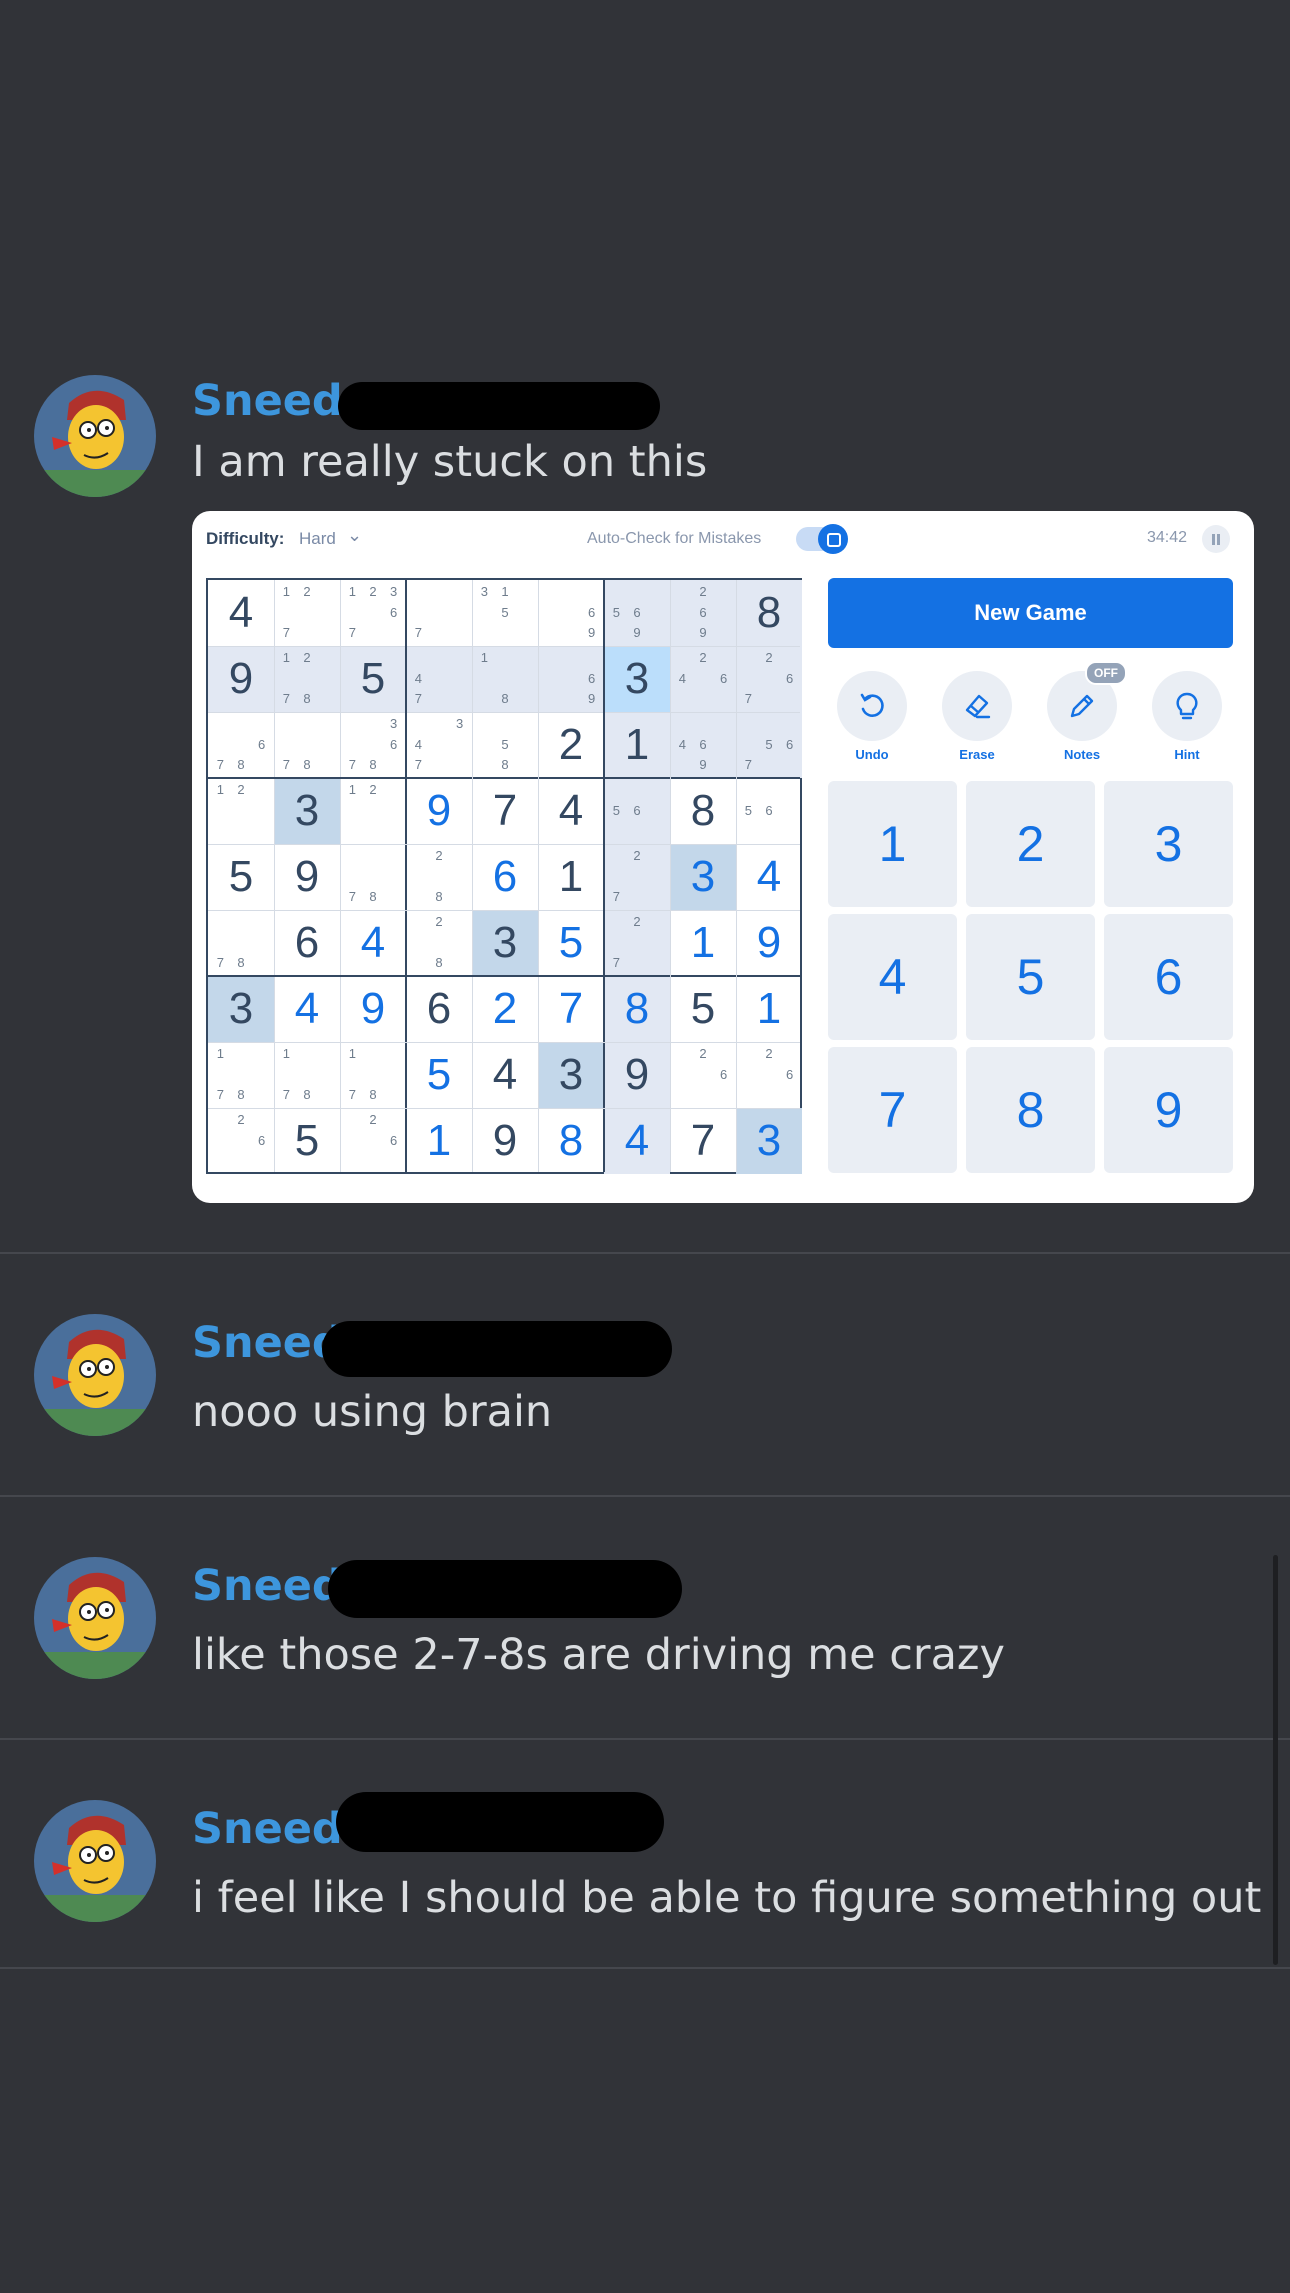 The width and height of the screenshot is (1290, 2293). Describe the element at coordinates (1168, 977) in the screenshot. I see `number-key: 6` at that location.